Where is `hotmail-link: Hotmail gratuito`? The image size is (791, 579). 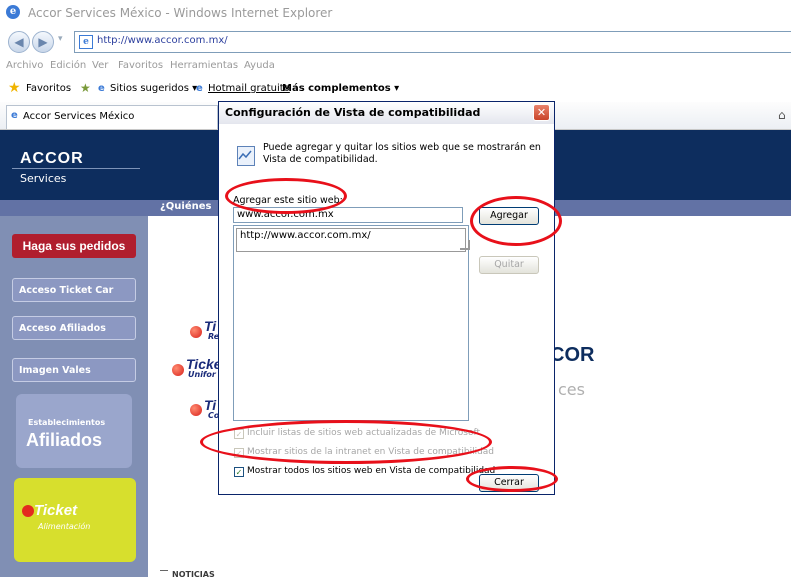
hotmail-link: Hotmail gratuito is located at coordinates (249, 88).